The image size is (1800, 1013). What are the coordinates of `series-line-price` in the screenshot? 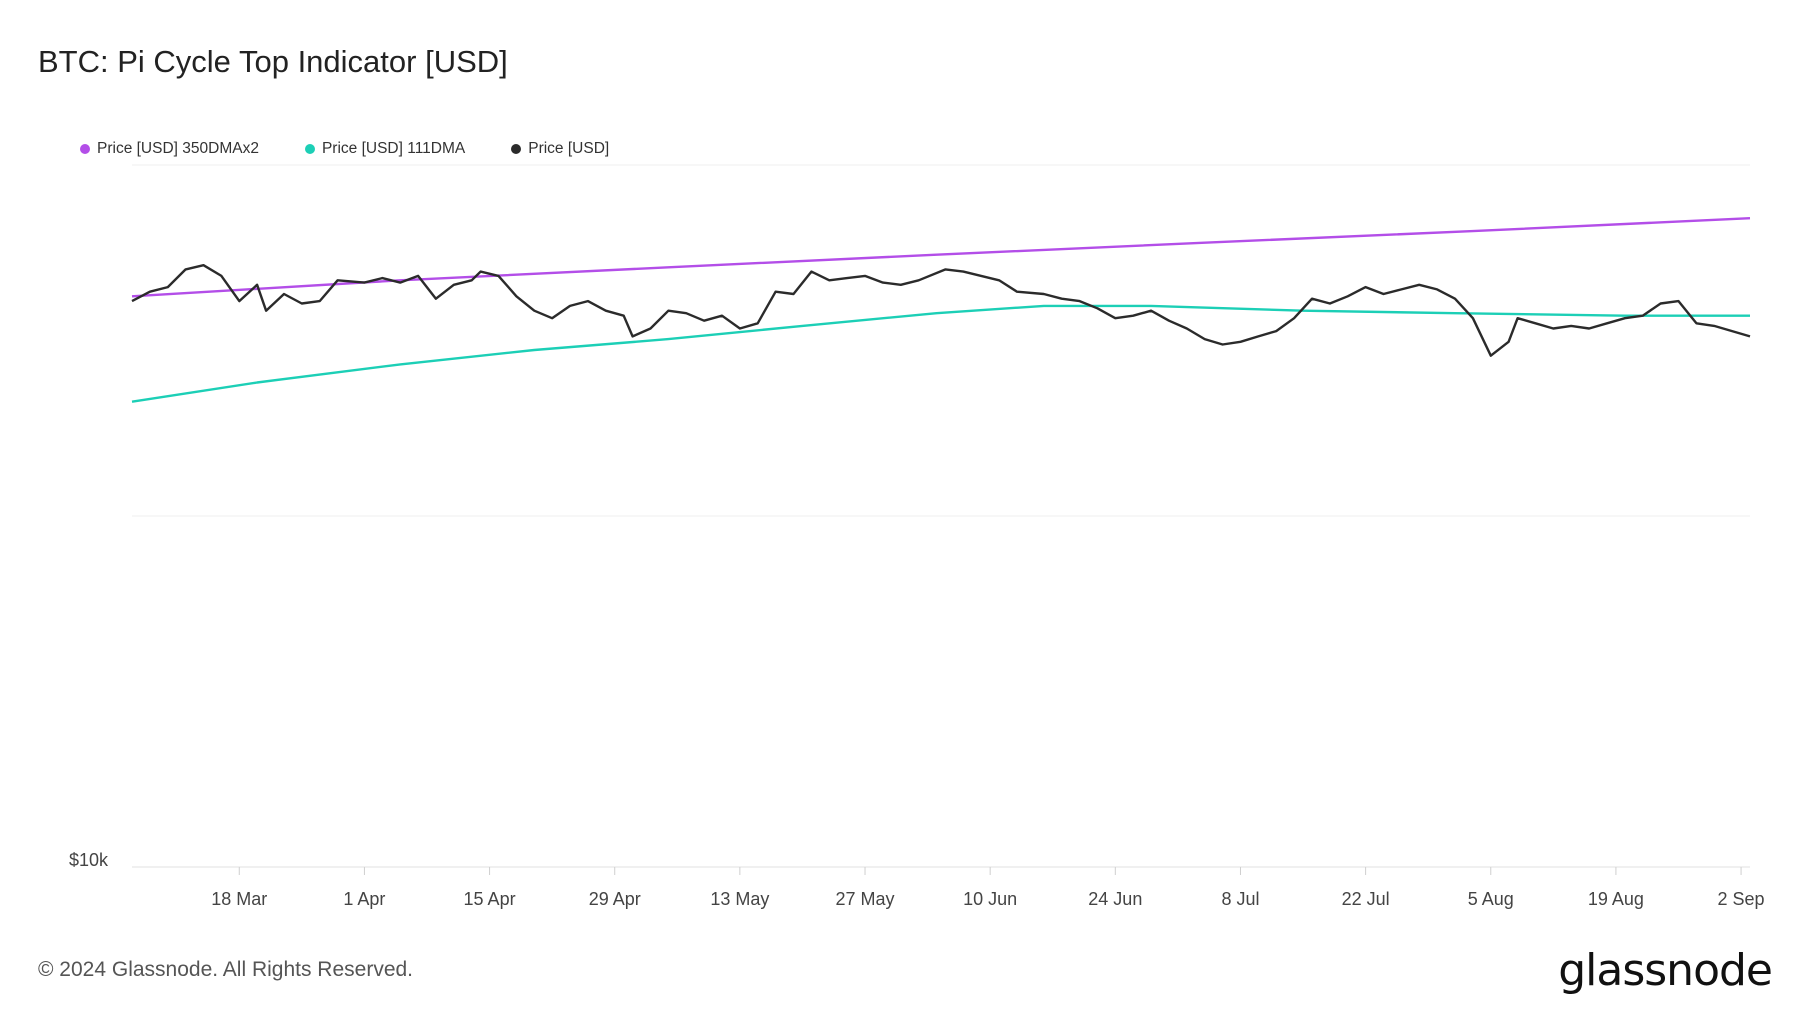 It's located at (941, 310).